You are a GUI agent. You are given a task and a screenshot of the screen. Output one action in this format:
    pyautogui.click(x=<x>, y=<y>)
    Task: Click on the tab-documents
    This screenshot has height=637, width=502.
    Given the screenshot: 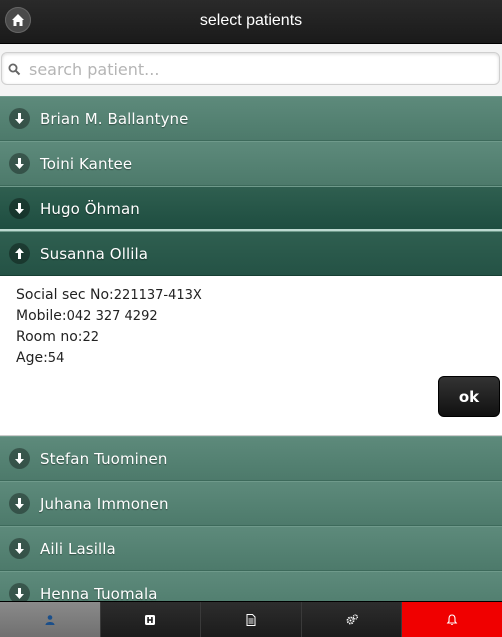 What is the action you would take?
    pyautogui.click(x=251, y=619)
    